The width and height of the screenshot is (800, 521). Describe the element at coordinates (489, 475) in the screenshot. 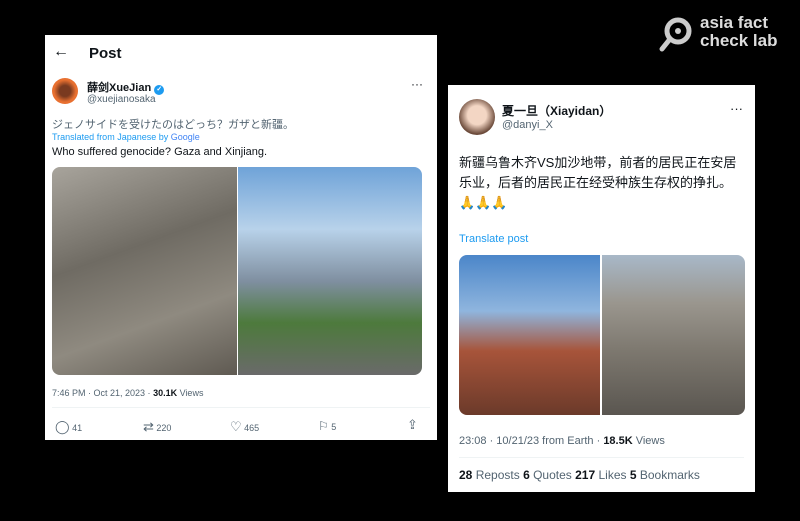

I see `reposts-stat: 28 Reposts` at that location.